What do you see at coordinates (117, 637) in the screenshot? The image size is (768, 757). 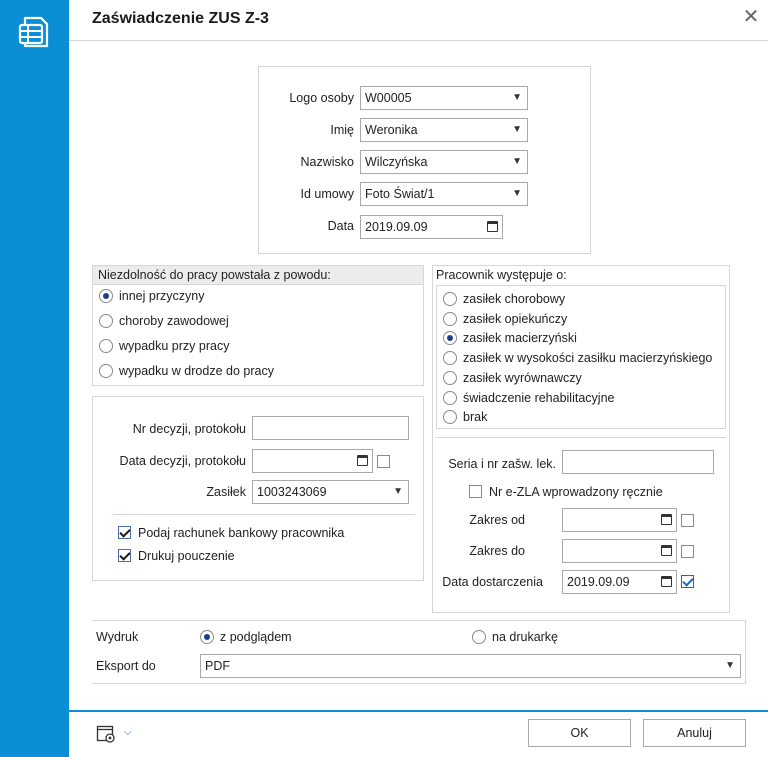 I see `wydruk-label: Wydruk` at bounding box center [117, 637].